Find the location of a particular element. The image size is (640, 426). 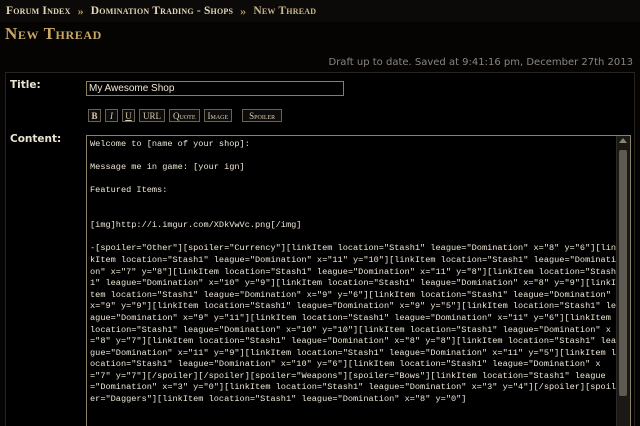

spoiler-button: Spoiler is located at coordinates (262, 115).